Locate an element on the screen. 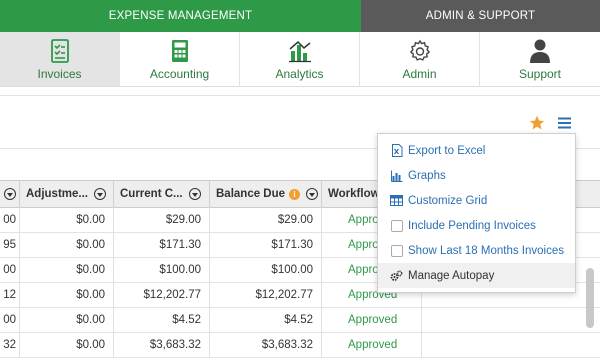 Image resolution: width=600 pixels, height=360 pixels. menu-item-graphs: Graphs is located at coordinates (476, 175).